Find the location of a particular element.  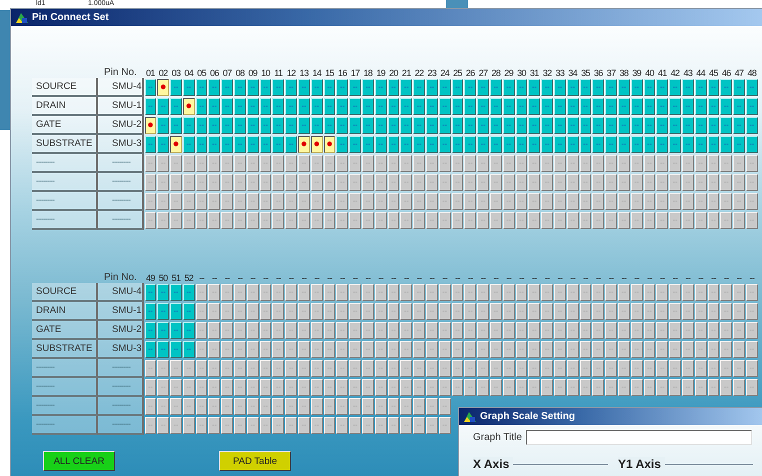

pin-number: 15 is located at coordinates (330, 73).